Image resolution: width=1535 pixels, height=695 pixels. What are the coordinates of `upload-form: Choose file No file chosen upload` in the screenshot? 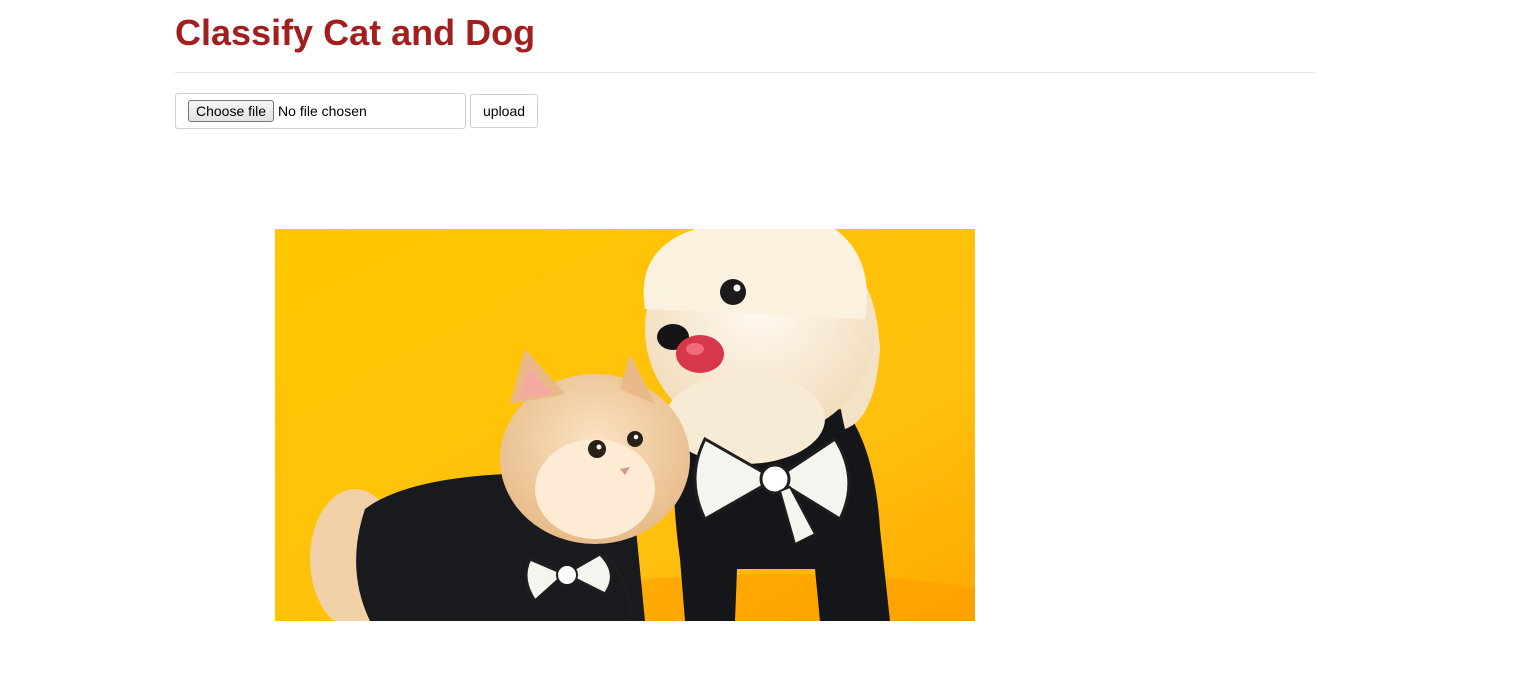 It's located at (357, 111).